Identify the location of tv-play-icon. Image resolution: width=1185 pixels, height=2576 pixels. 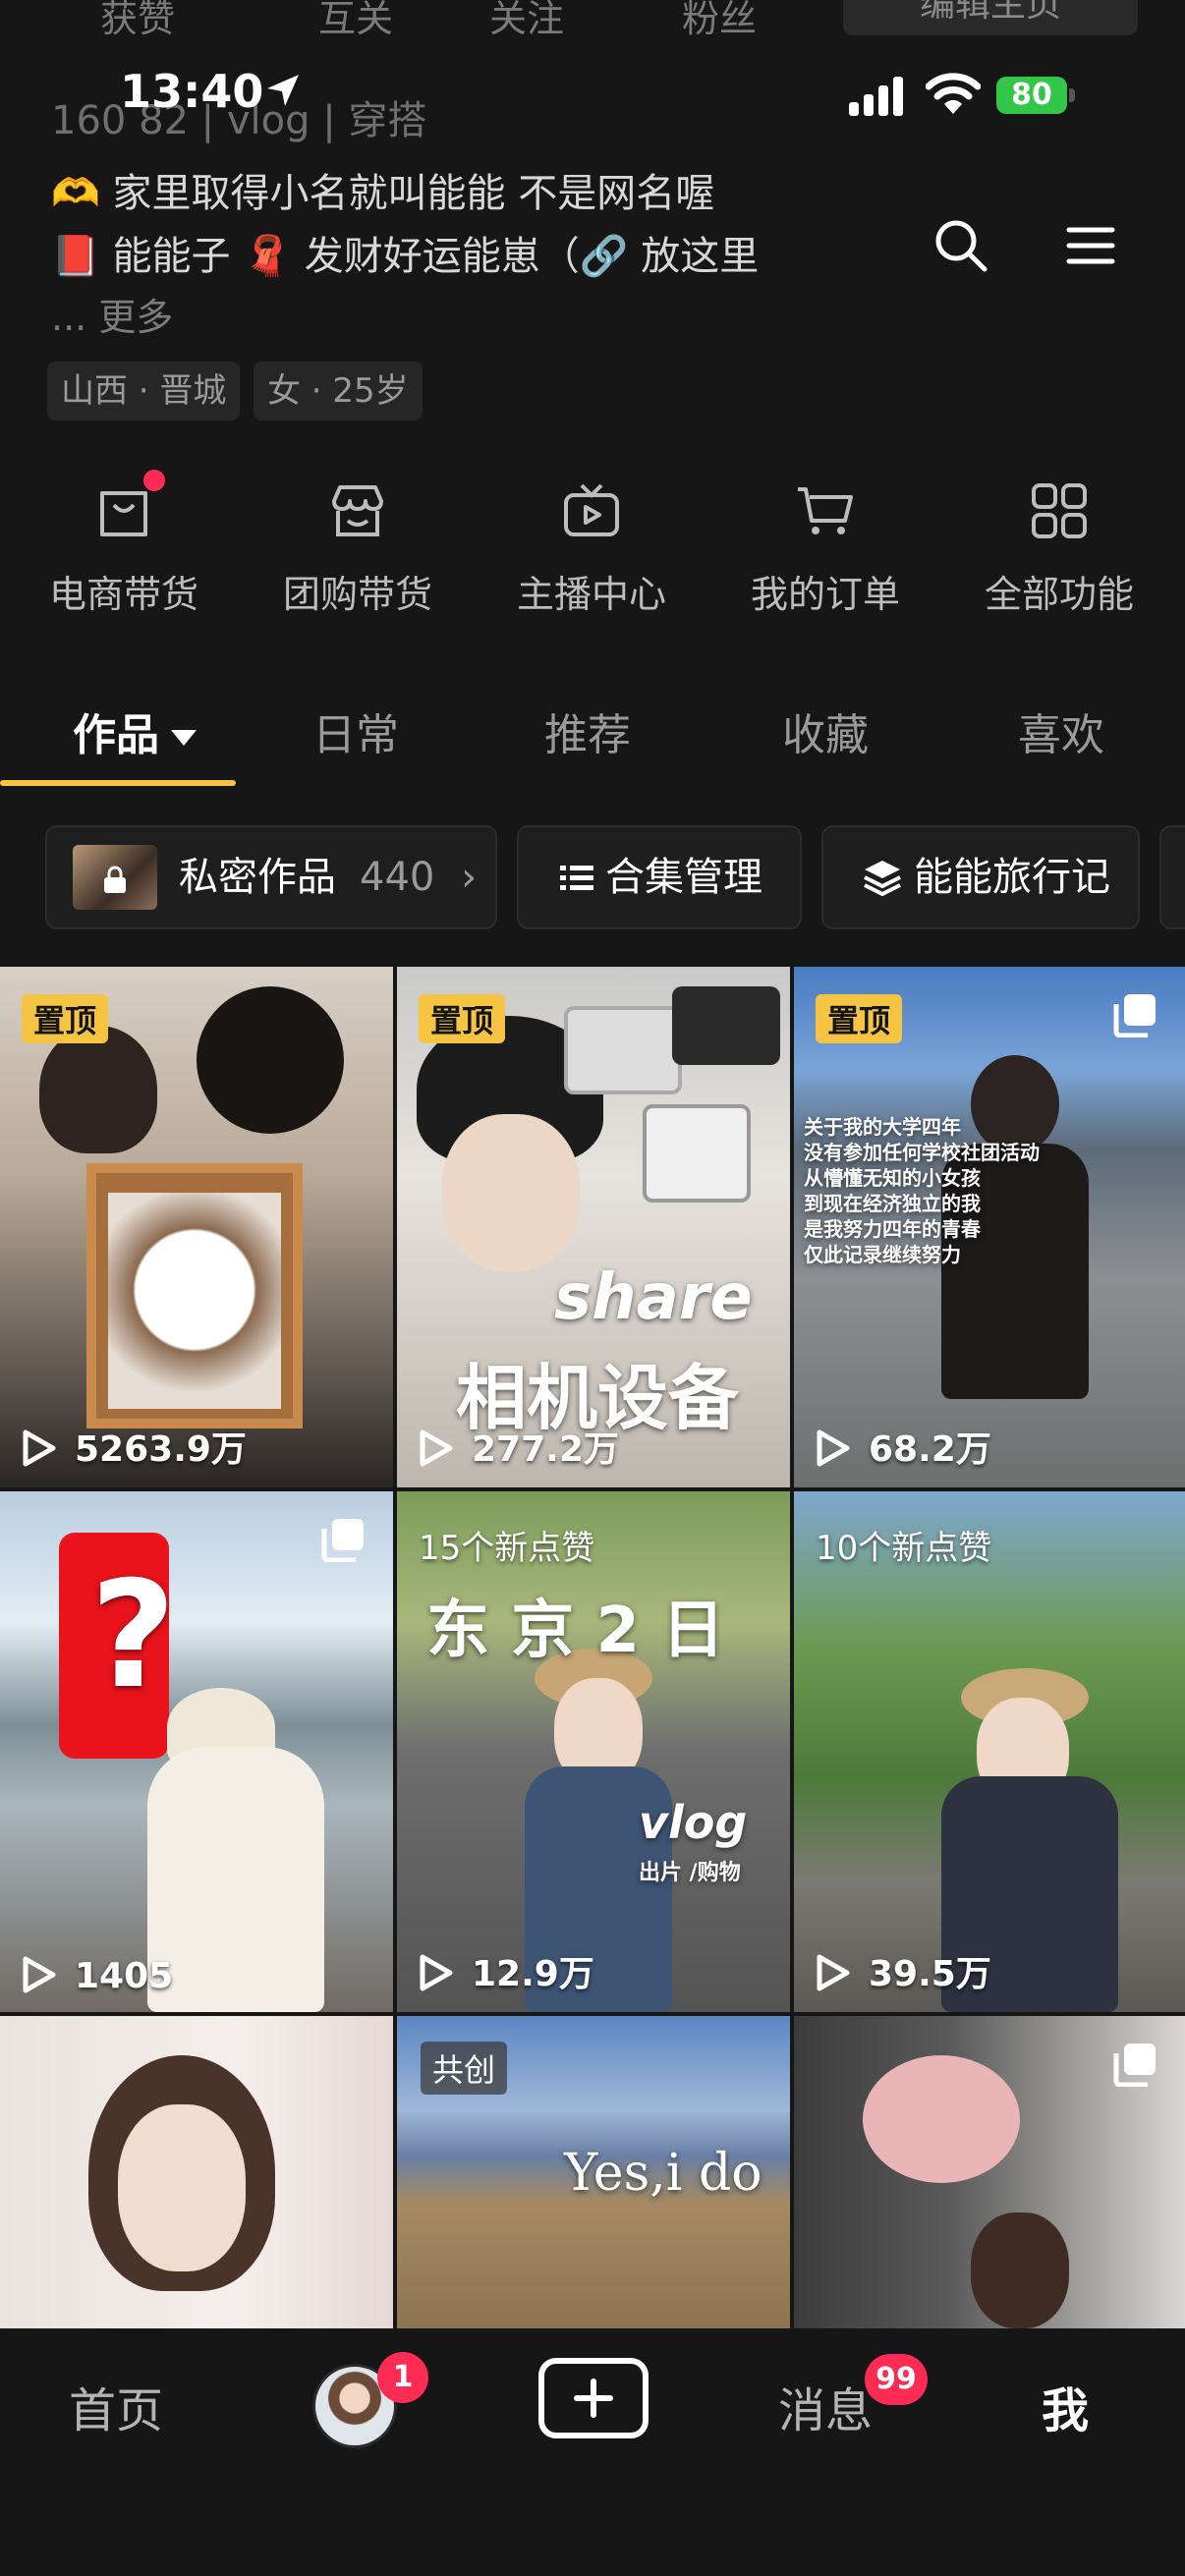
(592, 509).